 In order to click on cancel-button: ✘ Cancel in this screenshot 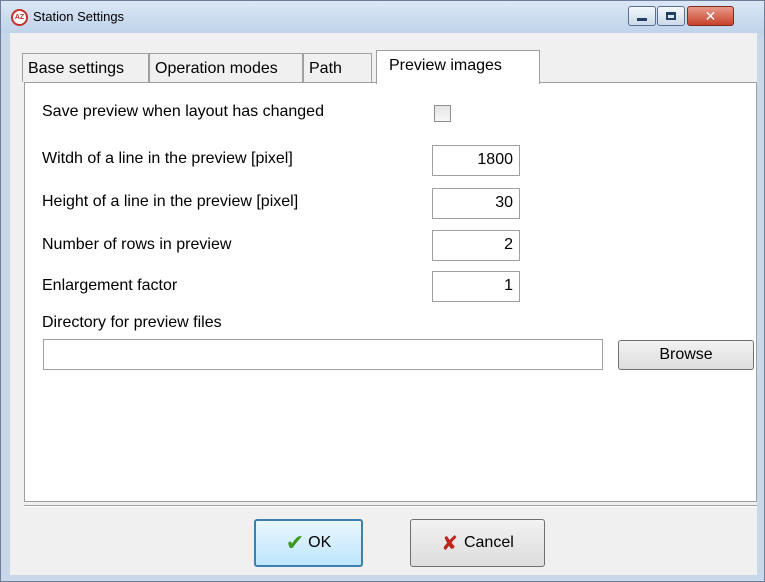, I will do `click(477, 543)`.